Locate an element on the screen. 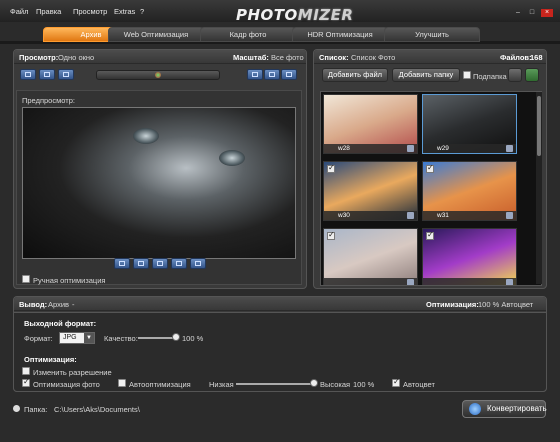  zoom-out-button is located at coordinates (255, 74).